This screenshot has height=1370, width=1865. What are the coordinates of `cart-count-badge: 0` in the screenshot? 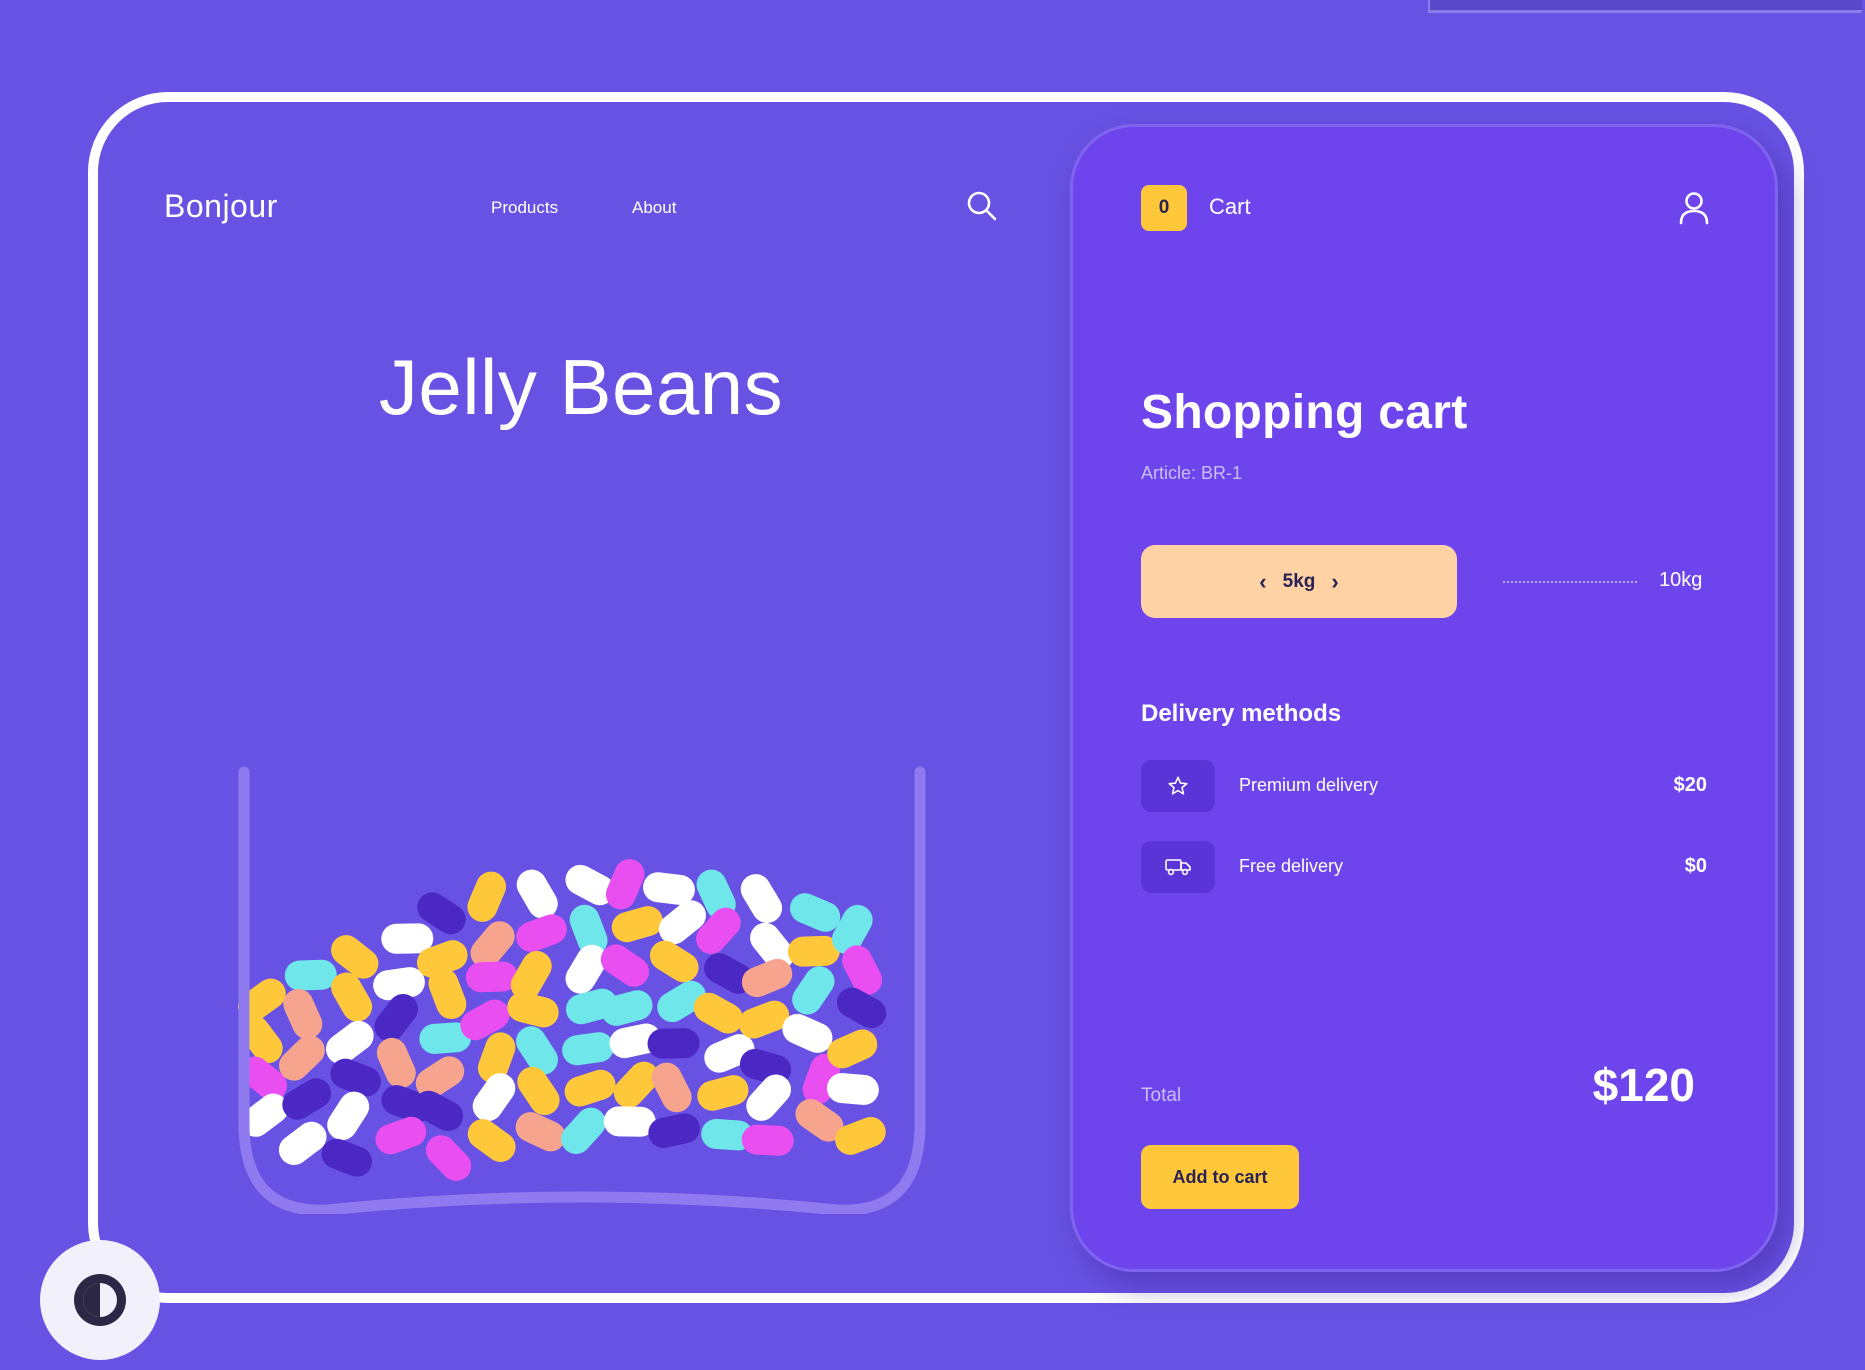 It's located at (1164, 208).